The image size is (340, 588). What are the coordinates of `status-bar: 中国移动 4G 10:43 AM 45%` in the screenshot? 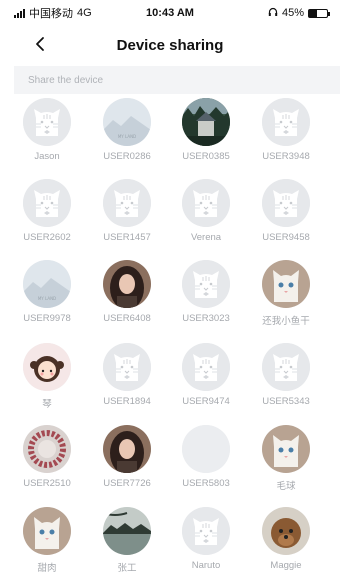 It's located at (170, 13).